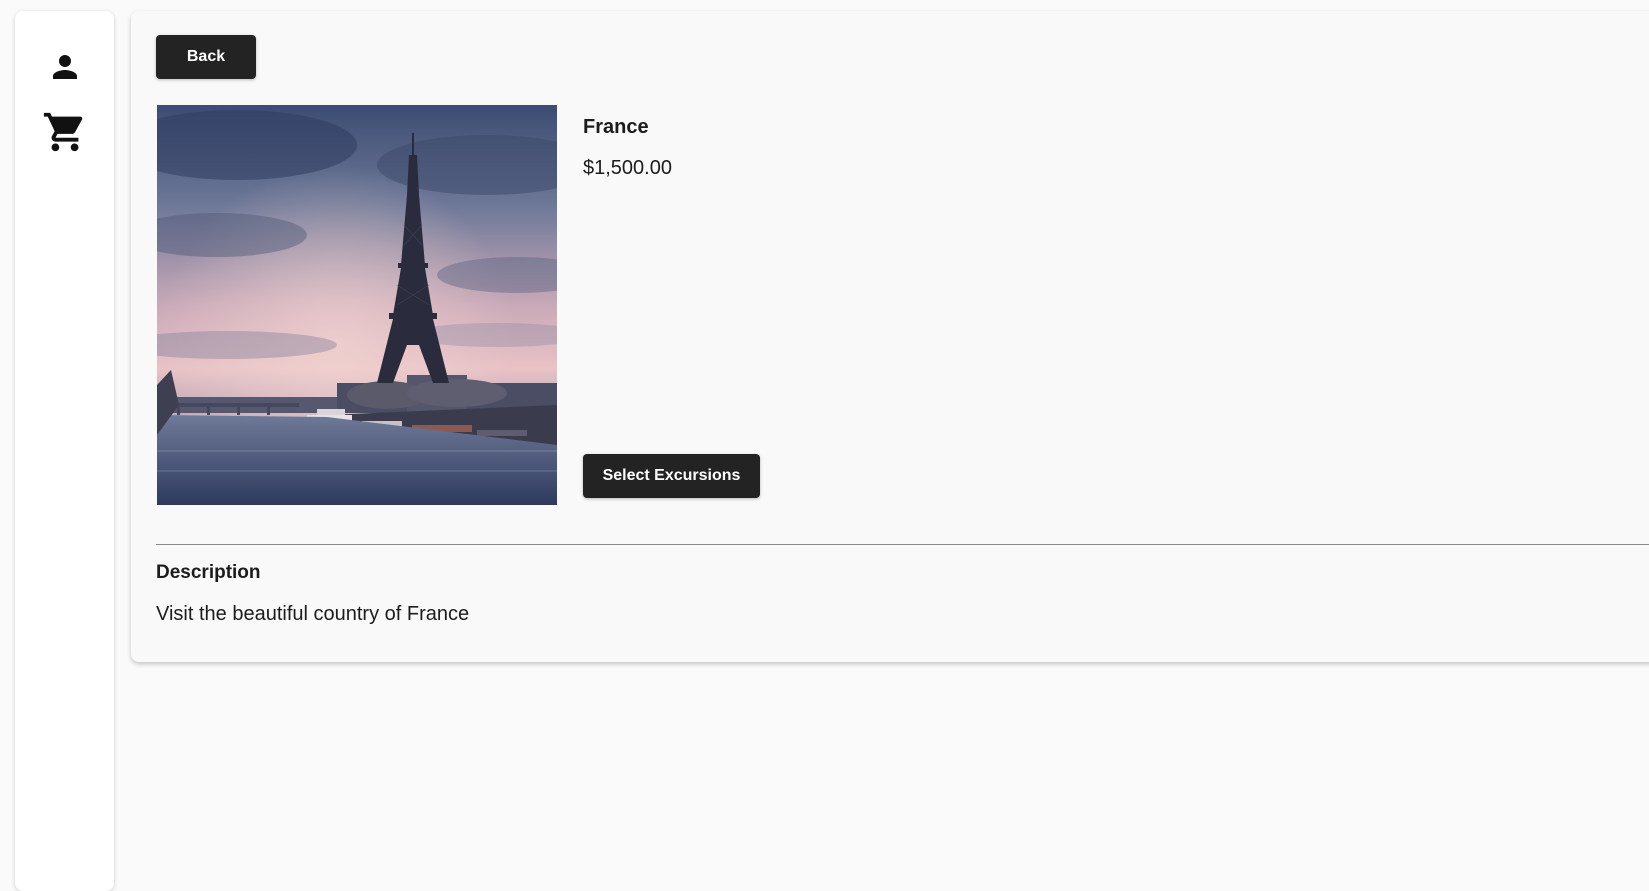  What do you see at coordinates (206, 57) in the screenshot?
I see `back-button: Back` at bounding box center [206, 57].